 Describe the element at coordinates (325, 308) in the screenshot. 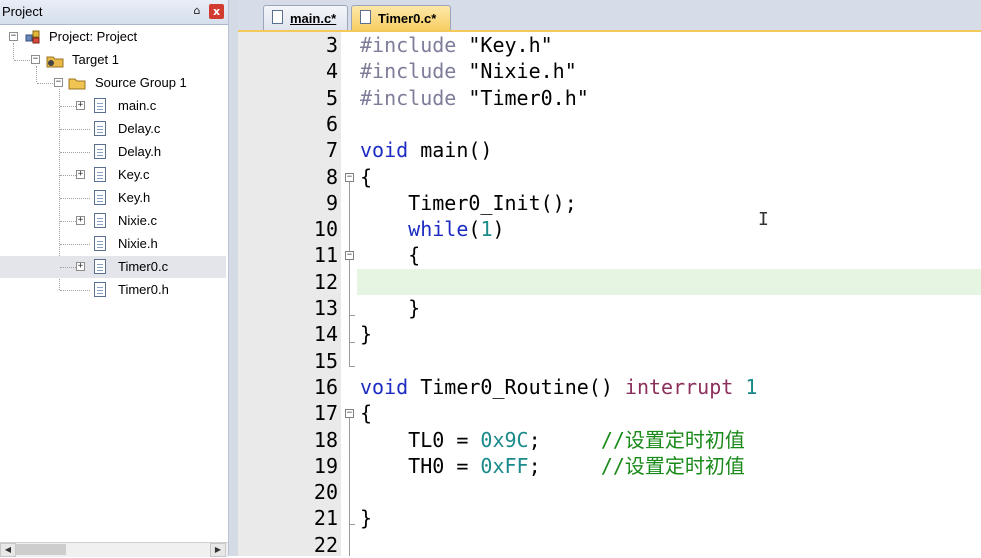

I see `line-number: 13` at that location.